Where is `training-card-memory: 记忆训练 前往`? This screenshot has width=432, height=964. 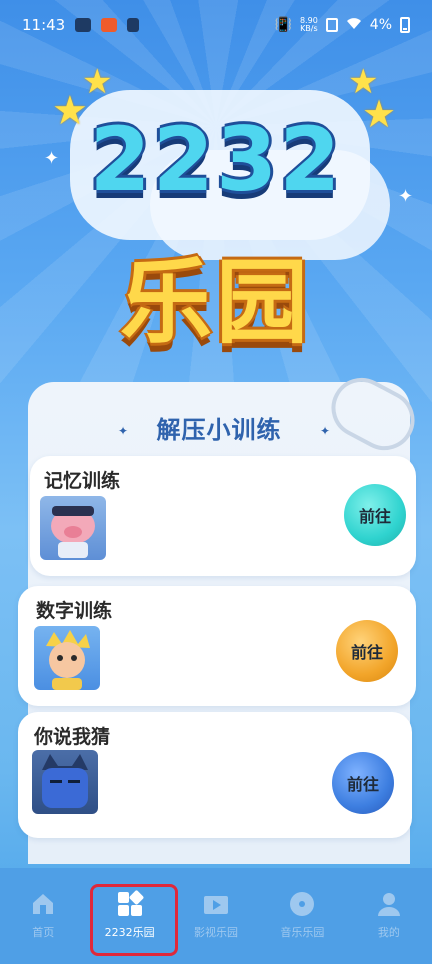 training-card-memory: 记忆训练 前往 is located at coordinates (223, 516).